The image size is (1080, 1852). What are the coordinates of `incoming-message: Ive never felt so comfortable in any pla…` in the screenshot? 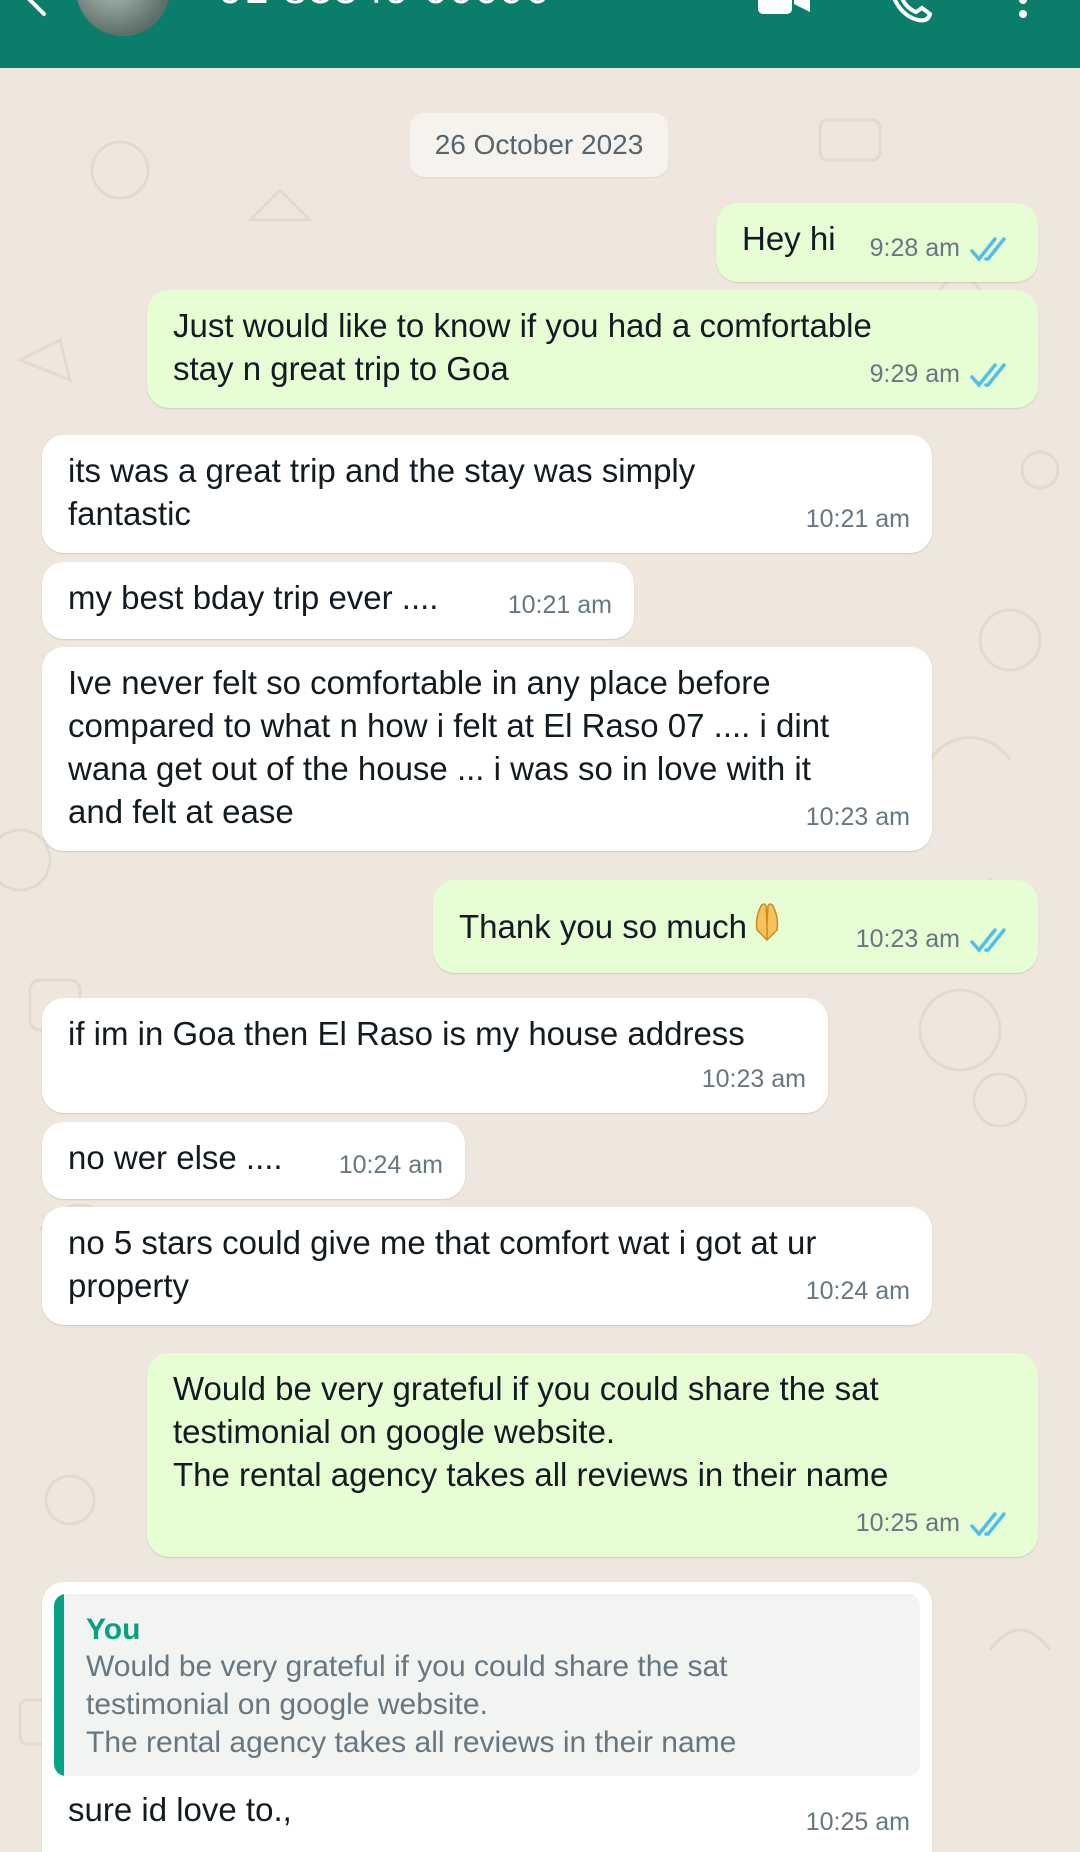 It's located at (487, 749).